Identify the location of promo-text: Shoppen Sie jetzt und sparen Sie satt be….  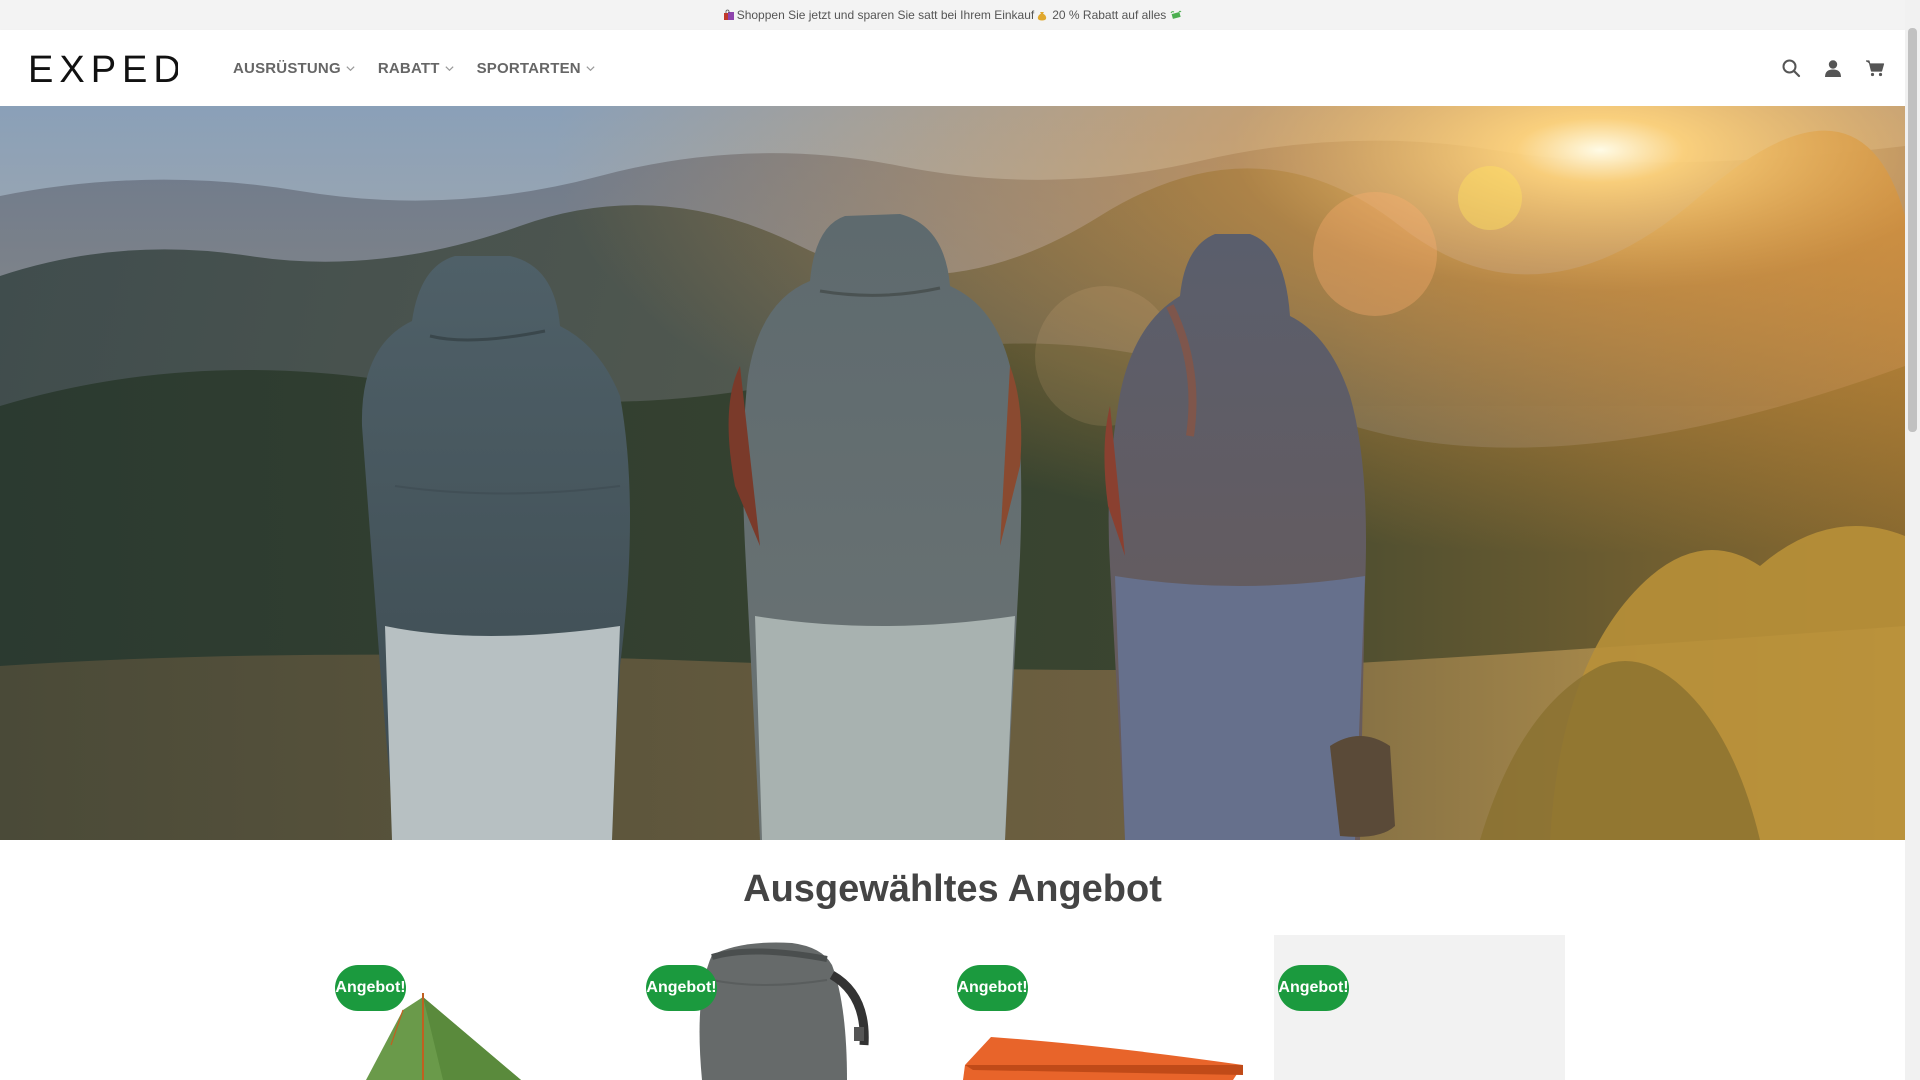
(885, 15).